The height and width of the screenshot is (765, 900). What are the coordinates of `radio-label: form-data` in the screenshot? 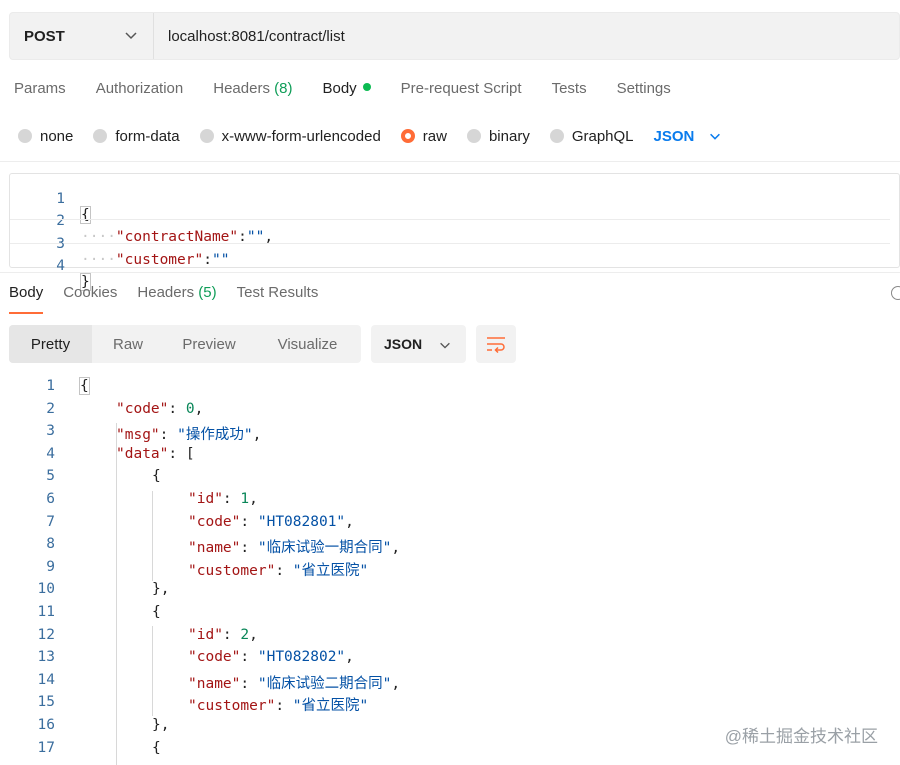 It's located at (147, 136).